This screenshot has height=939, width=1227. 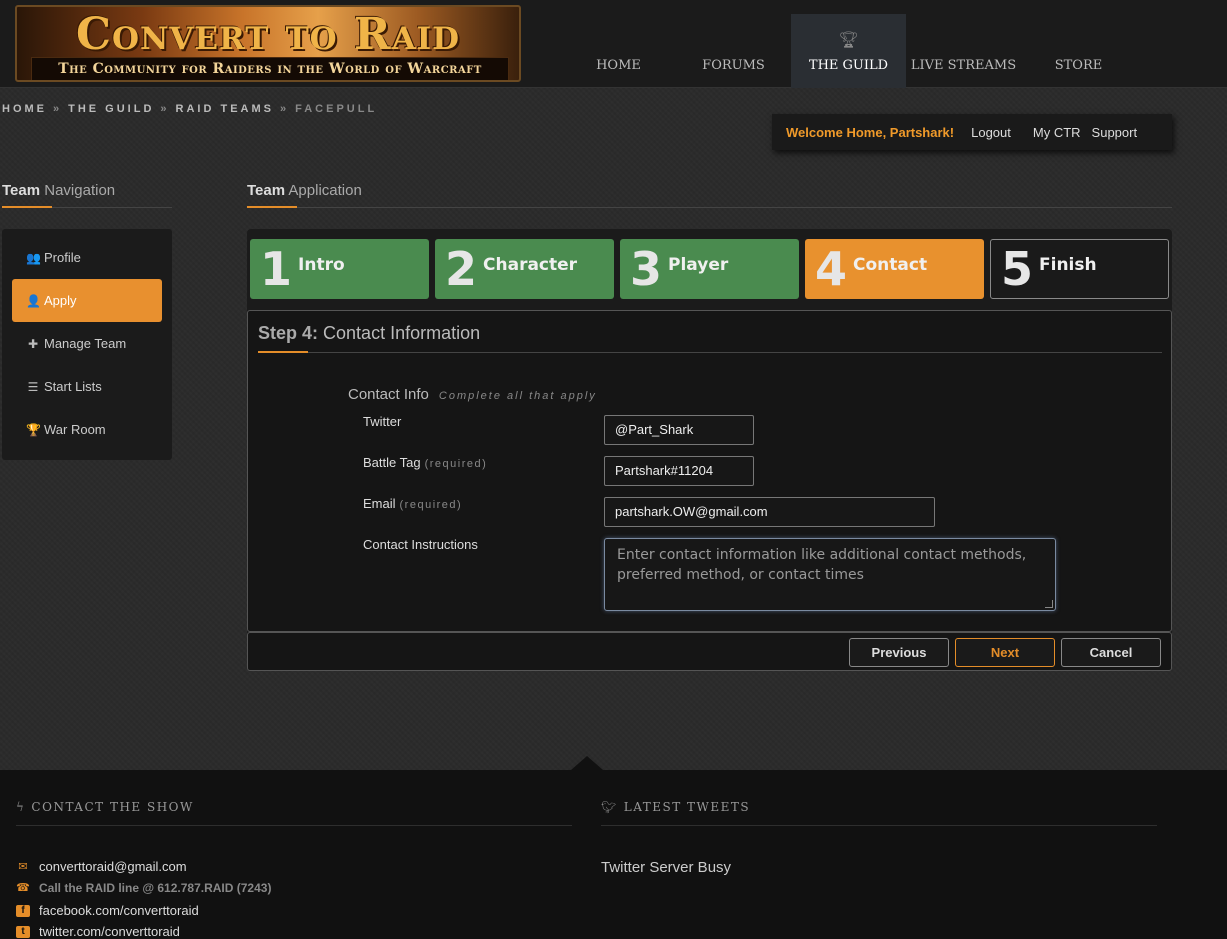 What do you see at coordinates (109, 931) in the screenshot?
I see `twitter-text: twitter.com/converttoraid` at bounding box center [109, 931].